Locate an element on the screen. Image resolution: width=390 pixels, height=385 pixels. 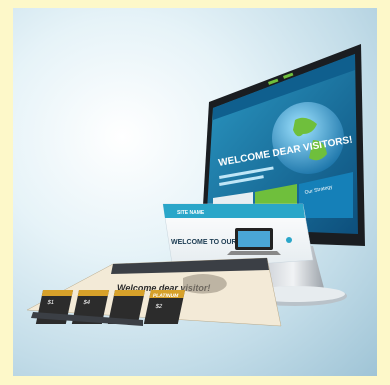
pricing-page-sheet: Welcome dear visitor! $1 $4 PLATINUM $2 is located at coordinates (154, 292).